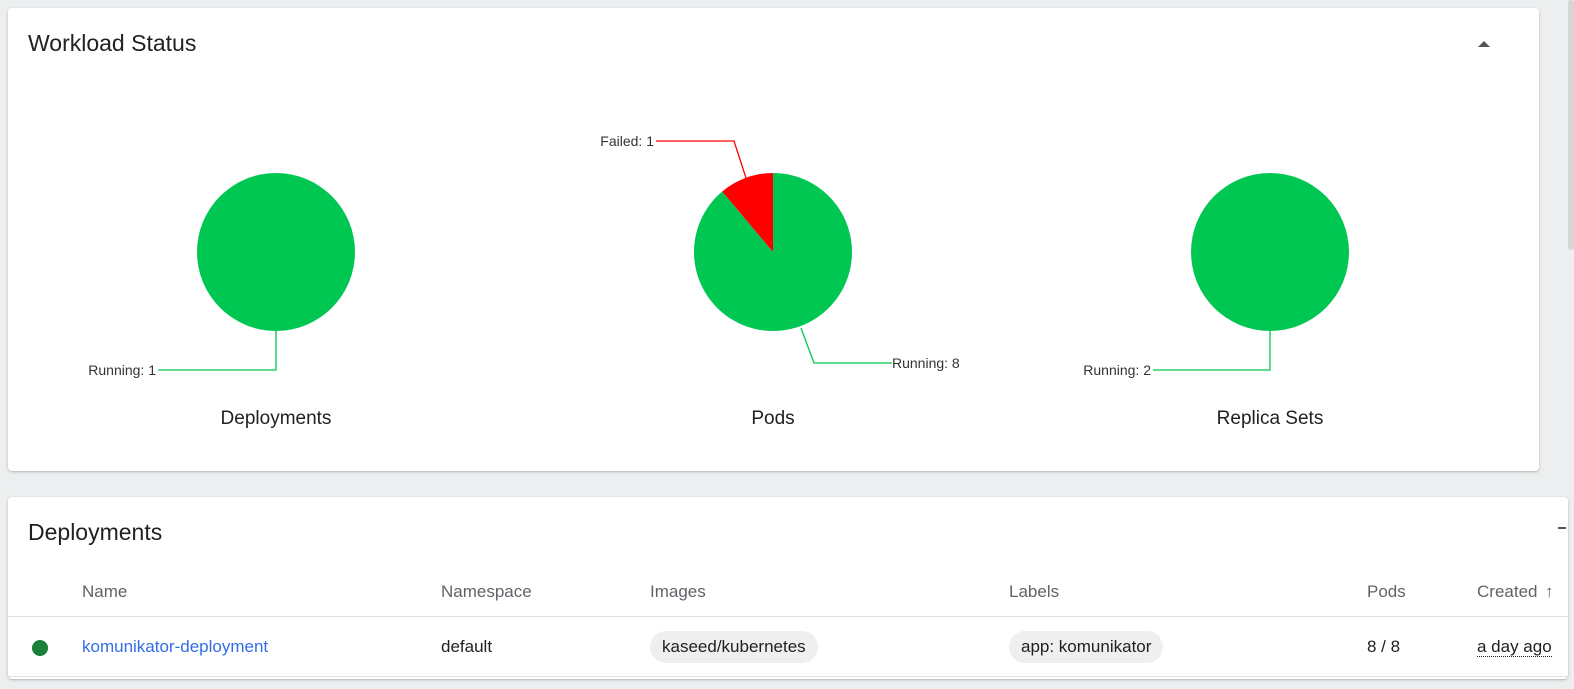  What do you see at coordinates (846, 345) in the screenshot?
I see `leader-line-pods-running` at bounding box center [846, 345].